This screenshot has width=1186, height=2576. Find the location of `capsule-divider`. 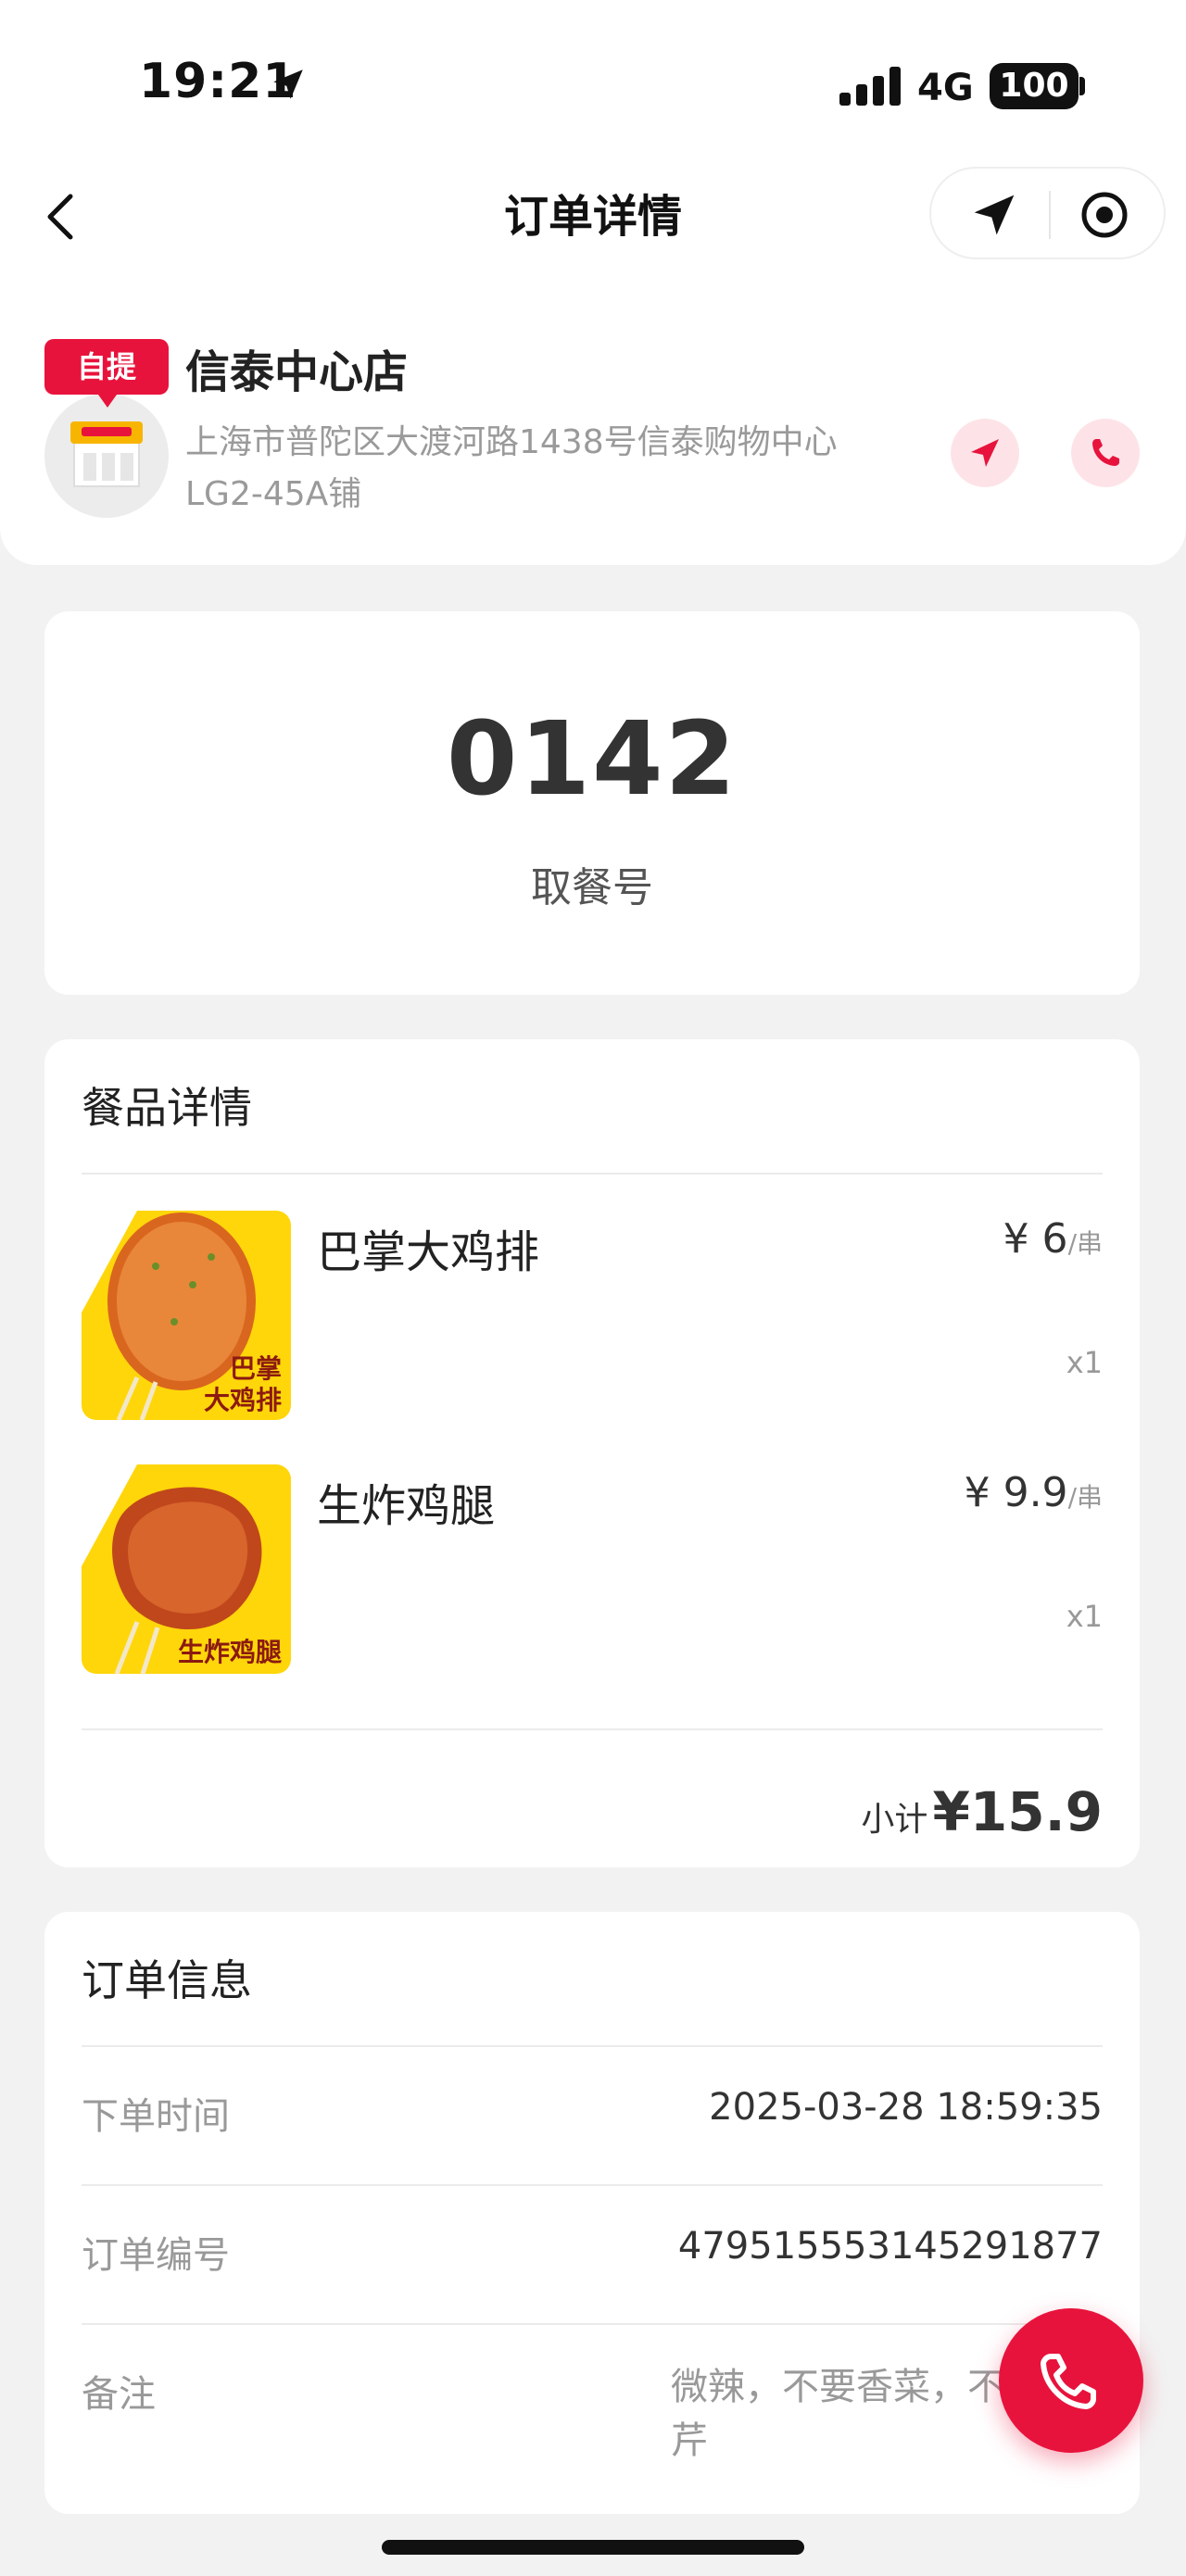

capsule-divider is located at coordinates (1050, 215).